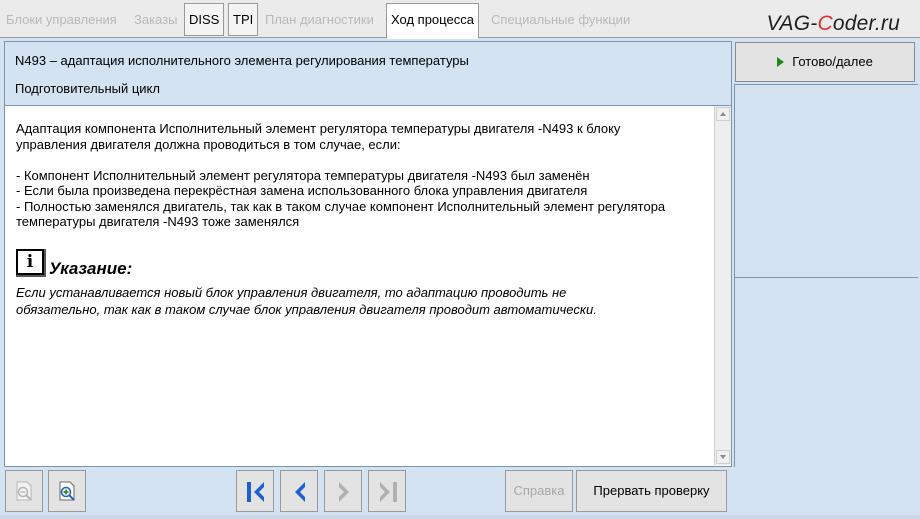 The width and height of the screenshot is (920, 519). Describe the element at coordinates (560, 19) in the screenshot. I see `tab-special-functions: Специальные функции` at that location.